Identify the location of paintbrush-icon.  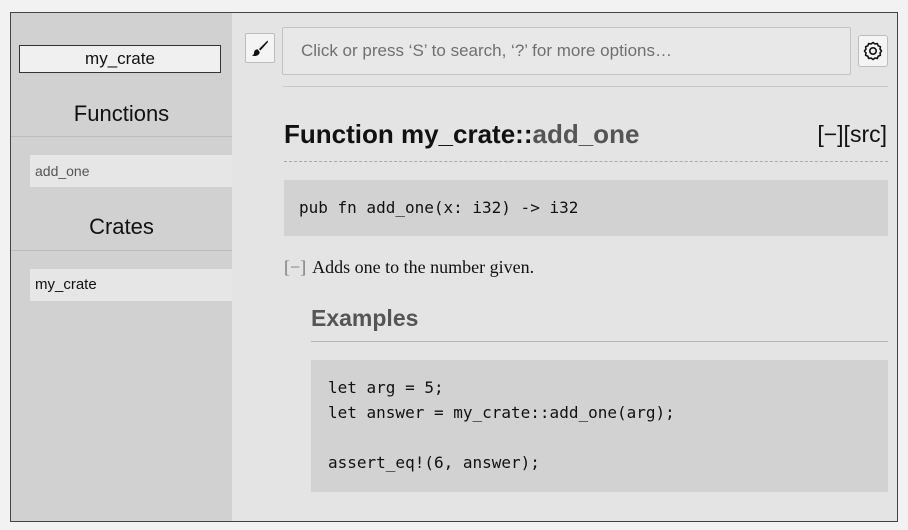
(260, 48).